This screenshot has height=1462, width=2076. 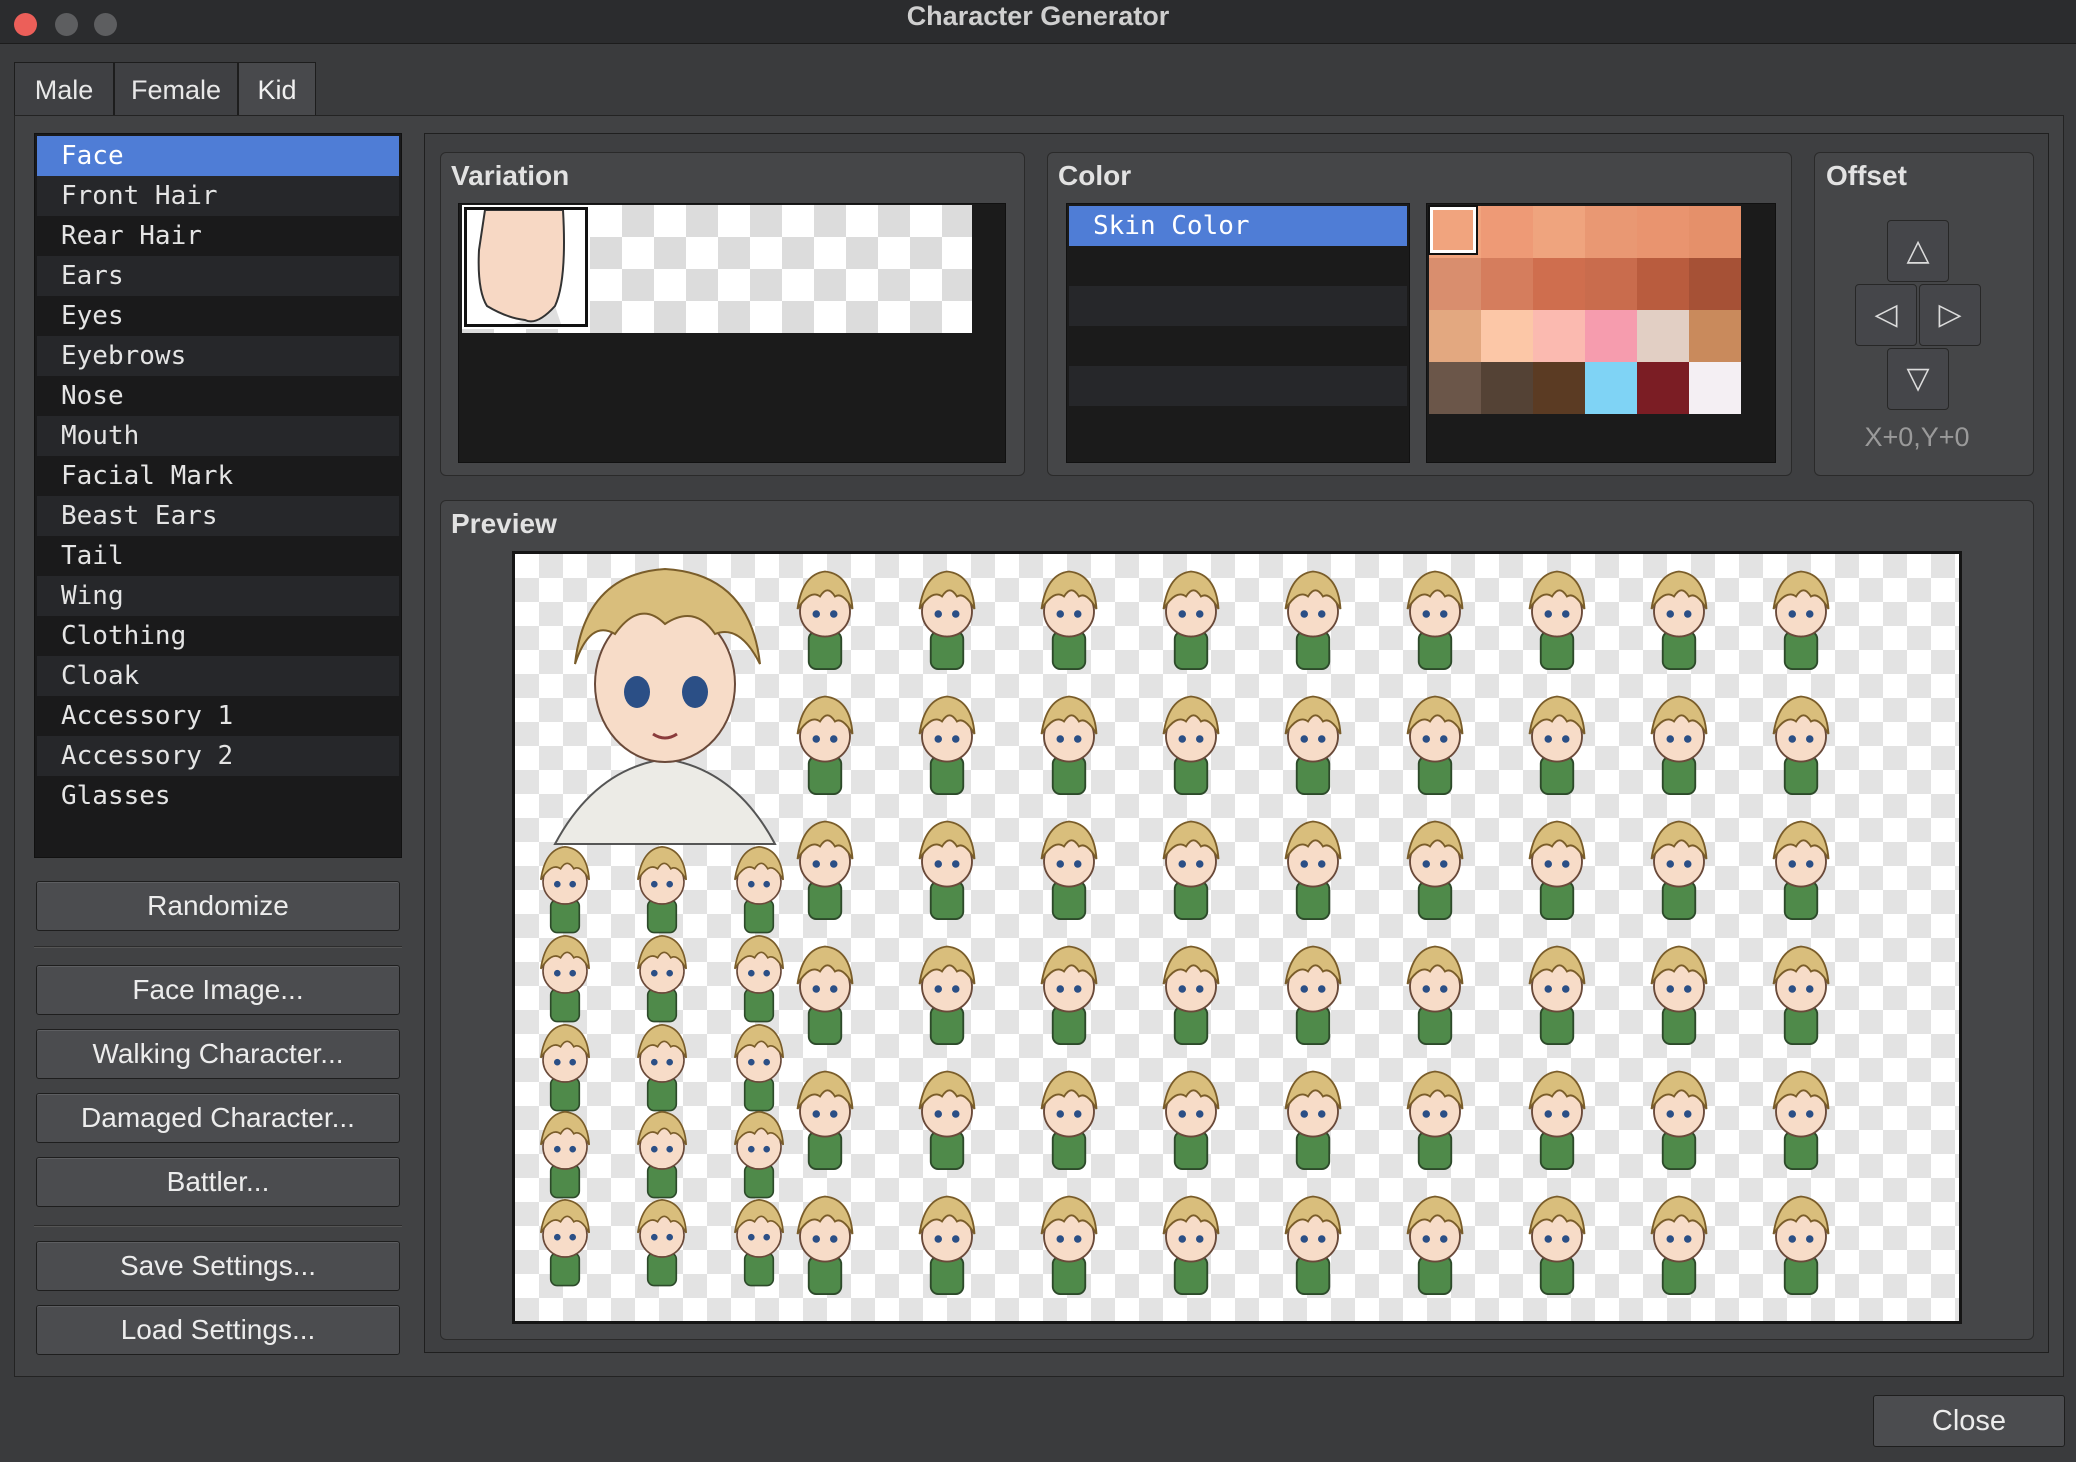 I want to click on variation-title: Variation, so click(x=510, y=175).